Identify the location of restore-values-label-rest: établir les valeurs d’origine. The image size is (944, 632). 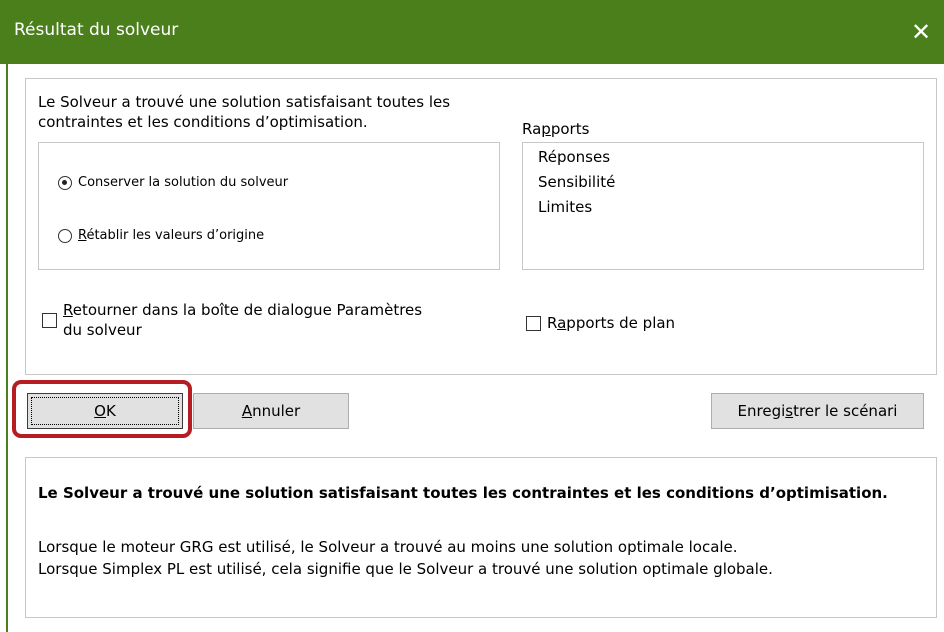
(175, 235).